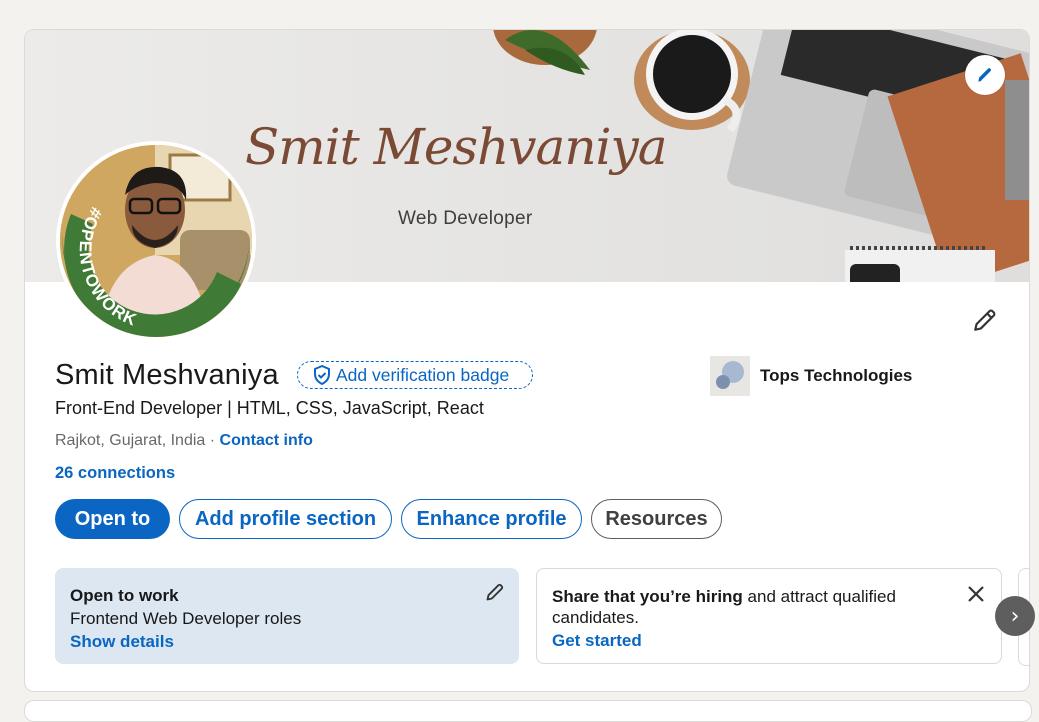  What do you see at coordinates (491, 519) in the screenshot?
I see `enhance-profile-button: Enhance profile` at bounding box center [491, 519].